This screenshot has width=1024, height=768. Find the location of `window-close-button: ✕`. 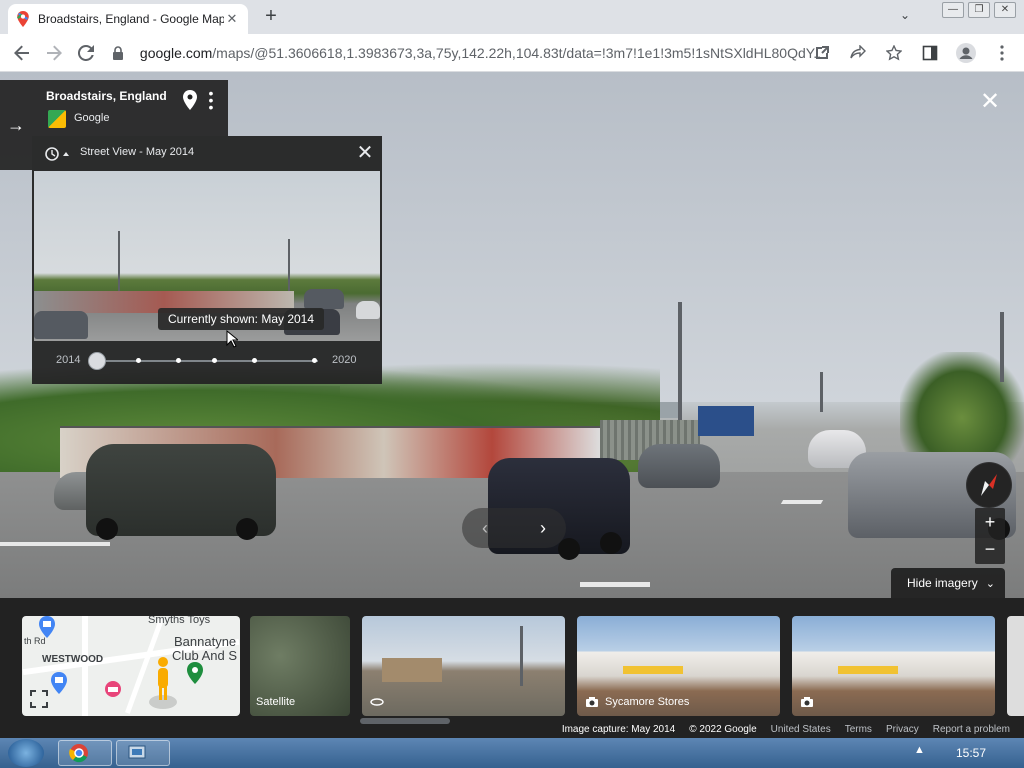

window-close-button: ✕ is located at coordinates (1005, 10).